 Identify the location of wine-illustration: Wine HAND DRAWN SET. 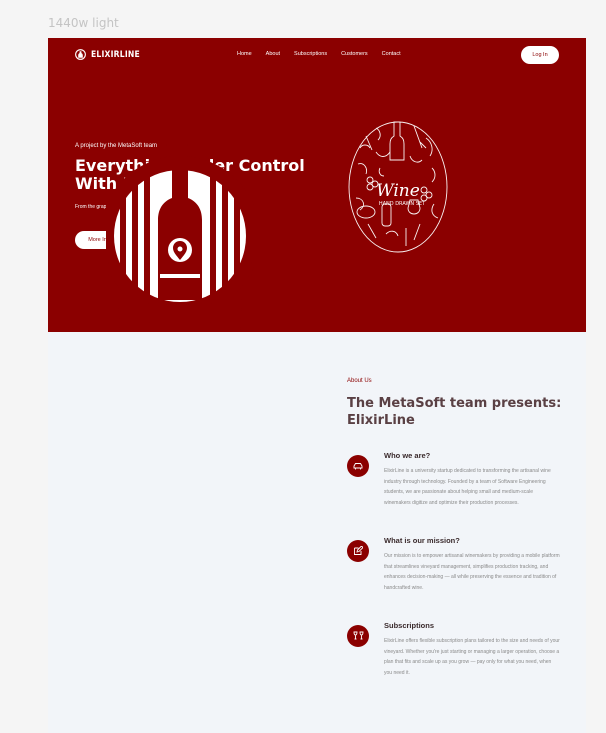
(398, 187).